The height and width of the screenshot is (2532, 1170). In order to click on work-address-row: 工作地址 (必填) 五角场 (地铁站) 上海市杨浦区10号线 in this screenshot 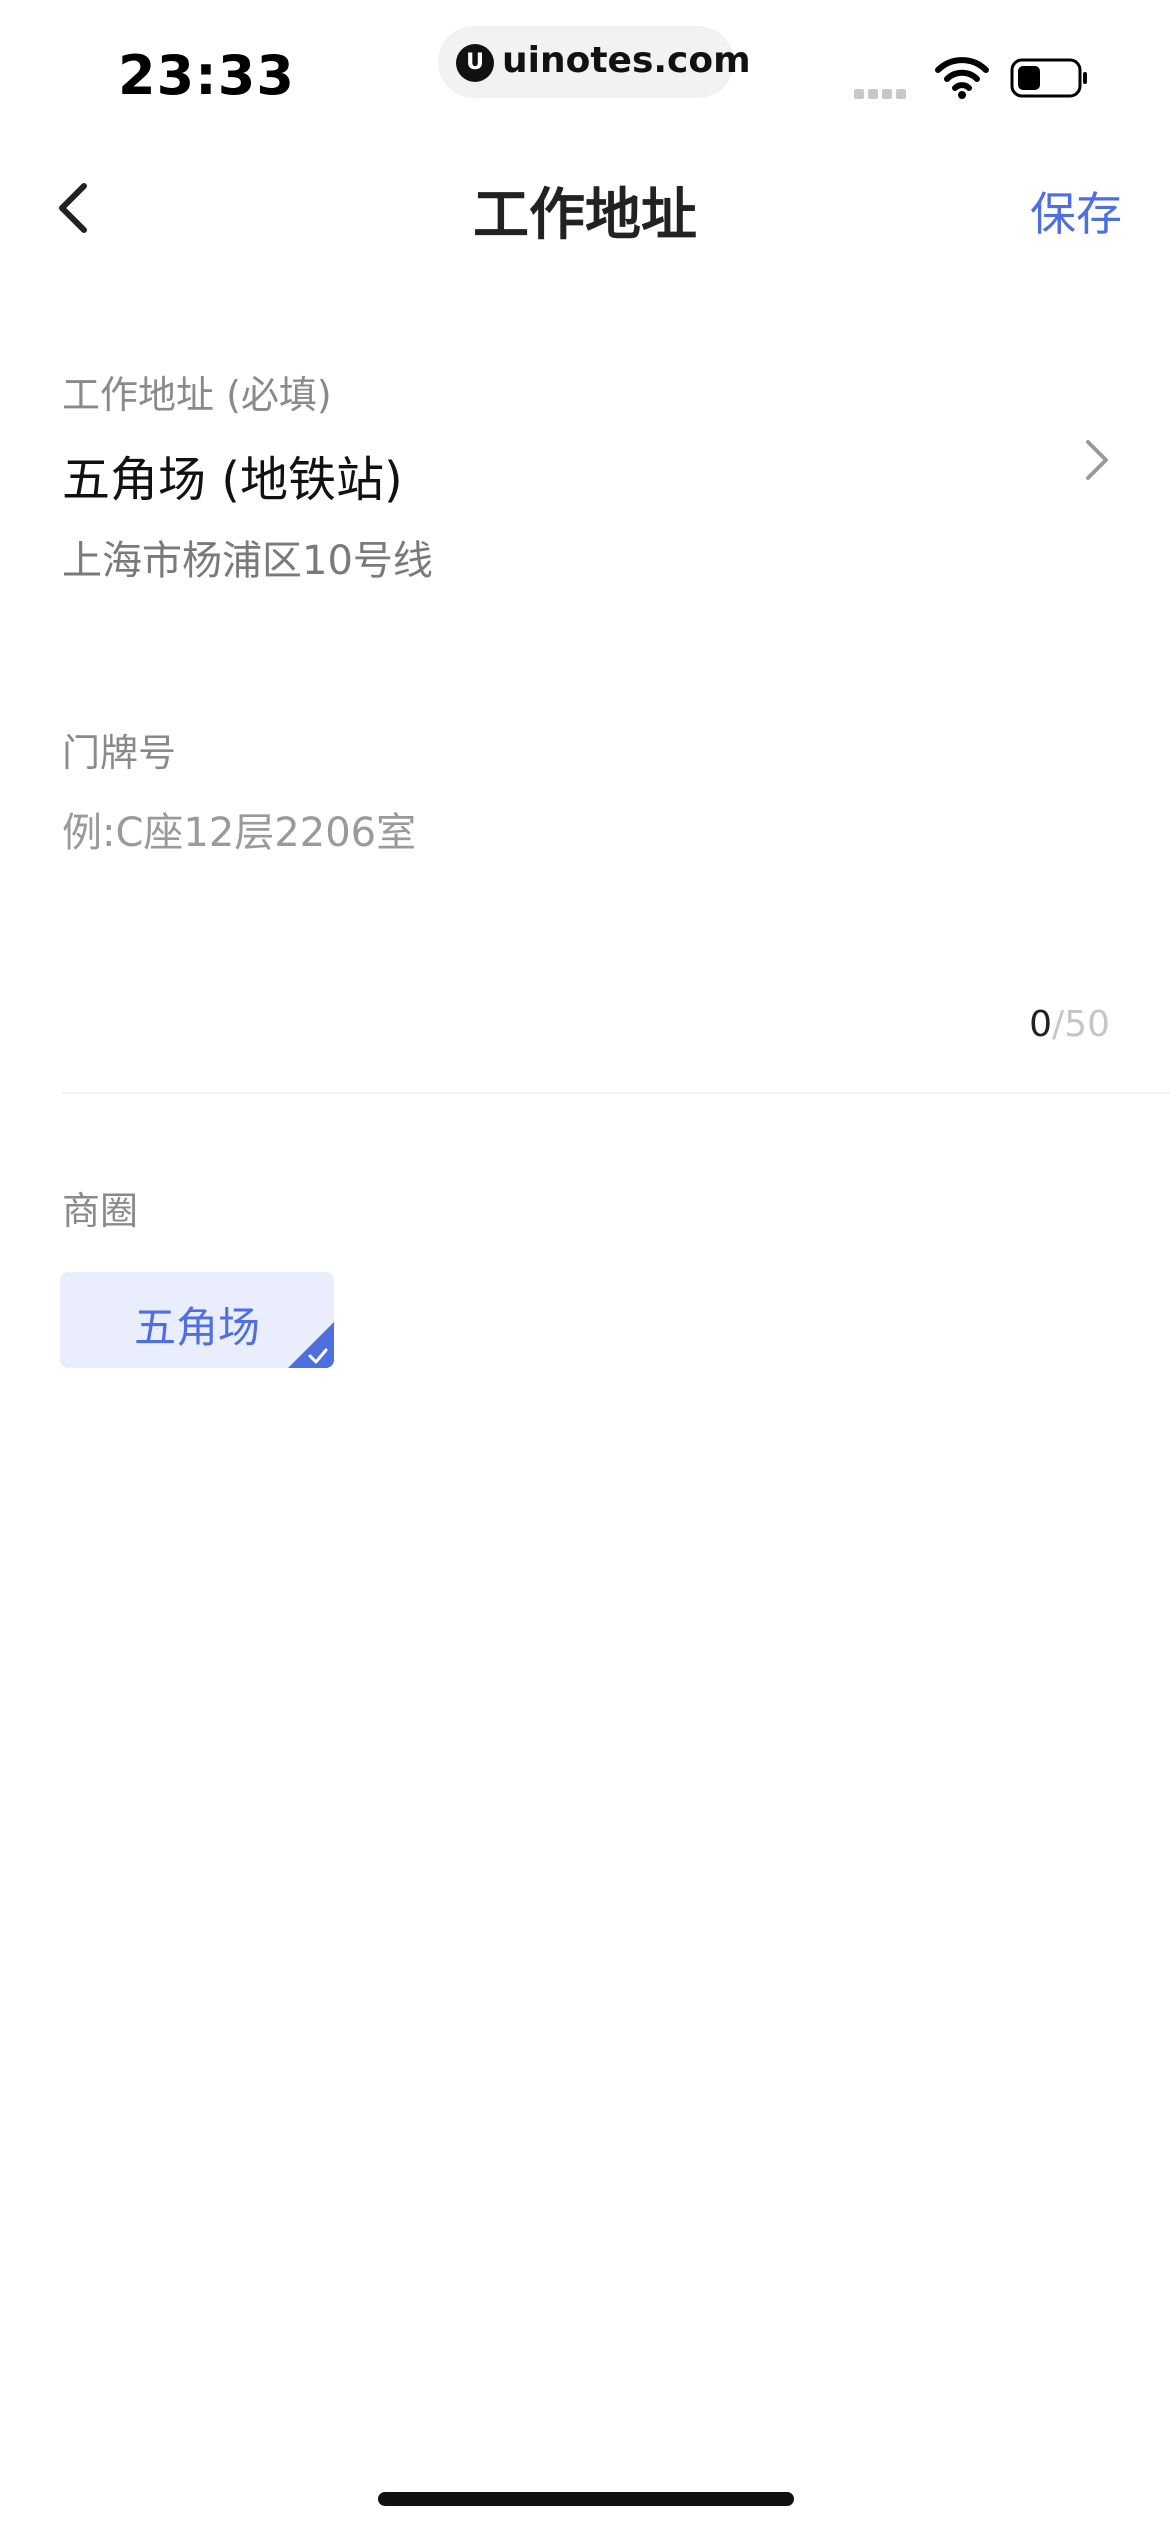, I will do `click(585, 470)`.